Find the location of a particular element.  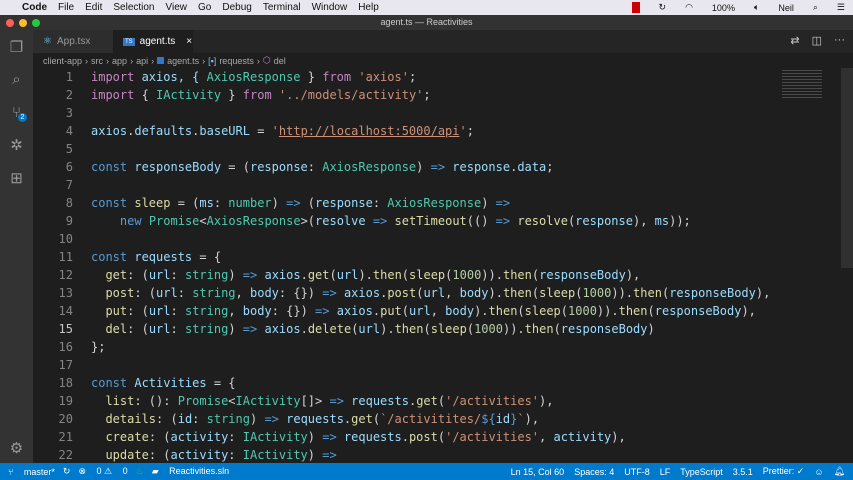

breadcrumb-item: agent.ts is located at coordinates (183, 61).